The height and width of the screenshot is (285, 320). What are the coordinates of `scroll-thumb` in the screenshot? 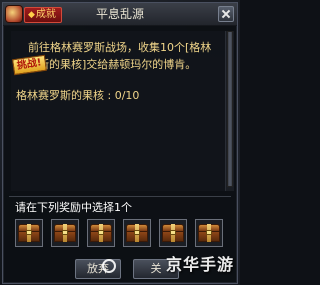 It's located at (230, 109).